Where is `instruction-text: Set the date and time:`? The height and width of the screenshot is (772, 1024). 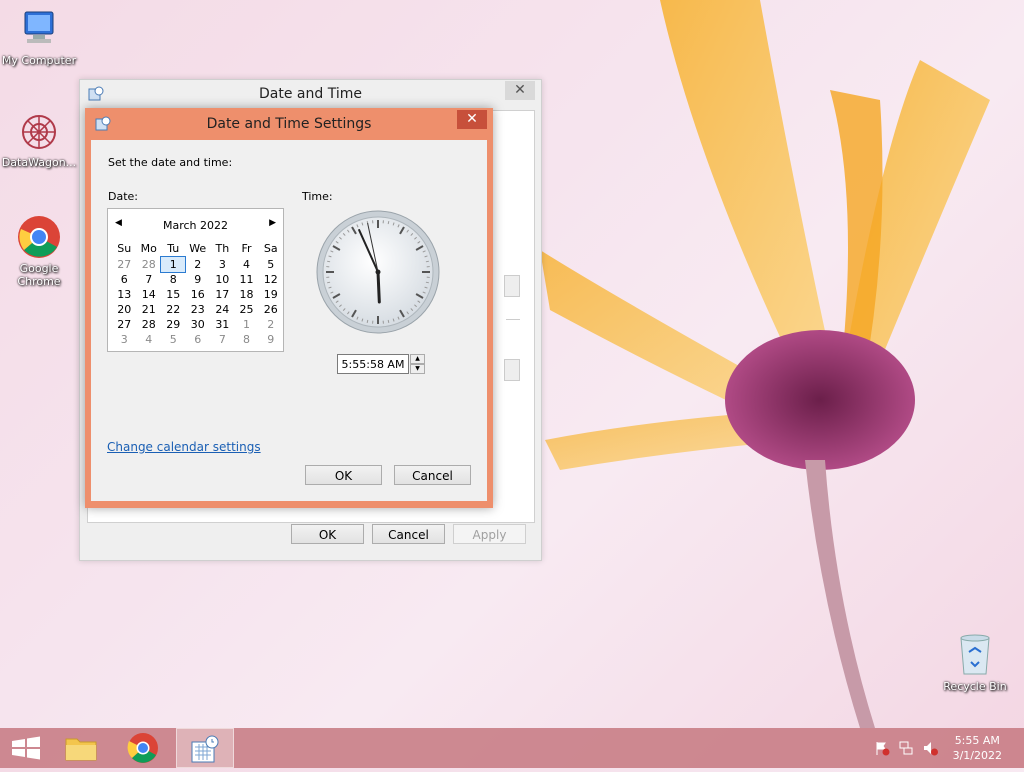 instruction-text: Set the date and time: is located at coordinates (170, 162).